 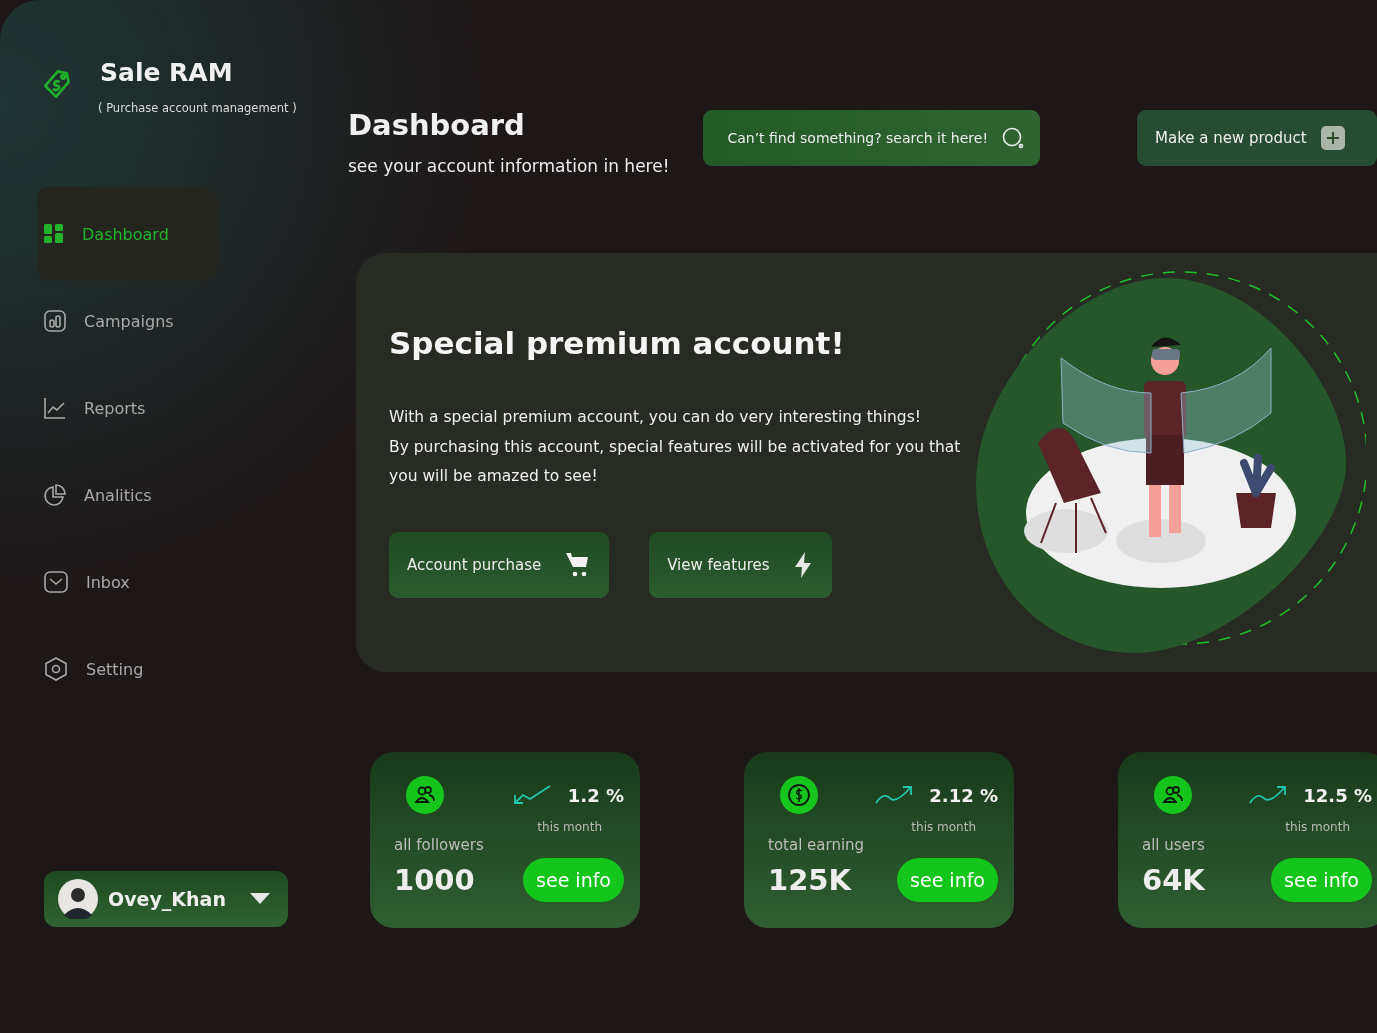 What do you see at coordinates (128, 669) in the screenshot?
I see `sidebar-item: Setting` at bounding box center [128, 669].